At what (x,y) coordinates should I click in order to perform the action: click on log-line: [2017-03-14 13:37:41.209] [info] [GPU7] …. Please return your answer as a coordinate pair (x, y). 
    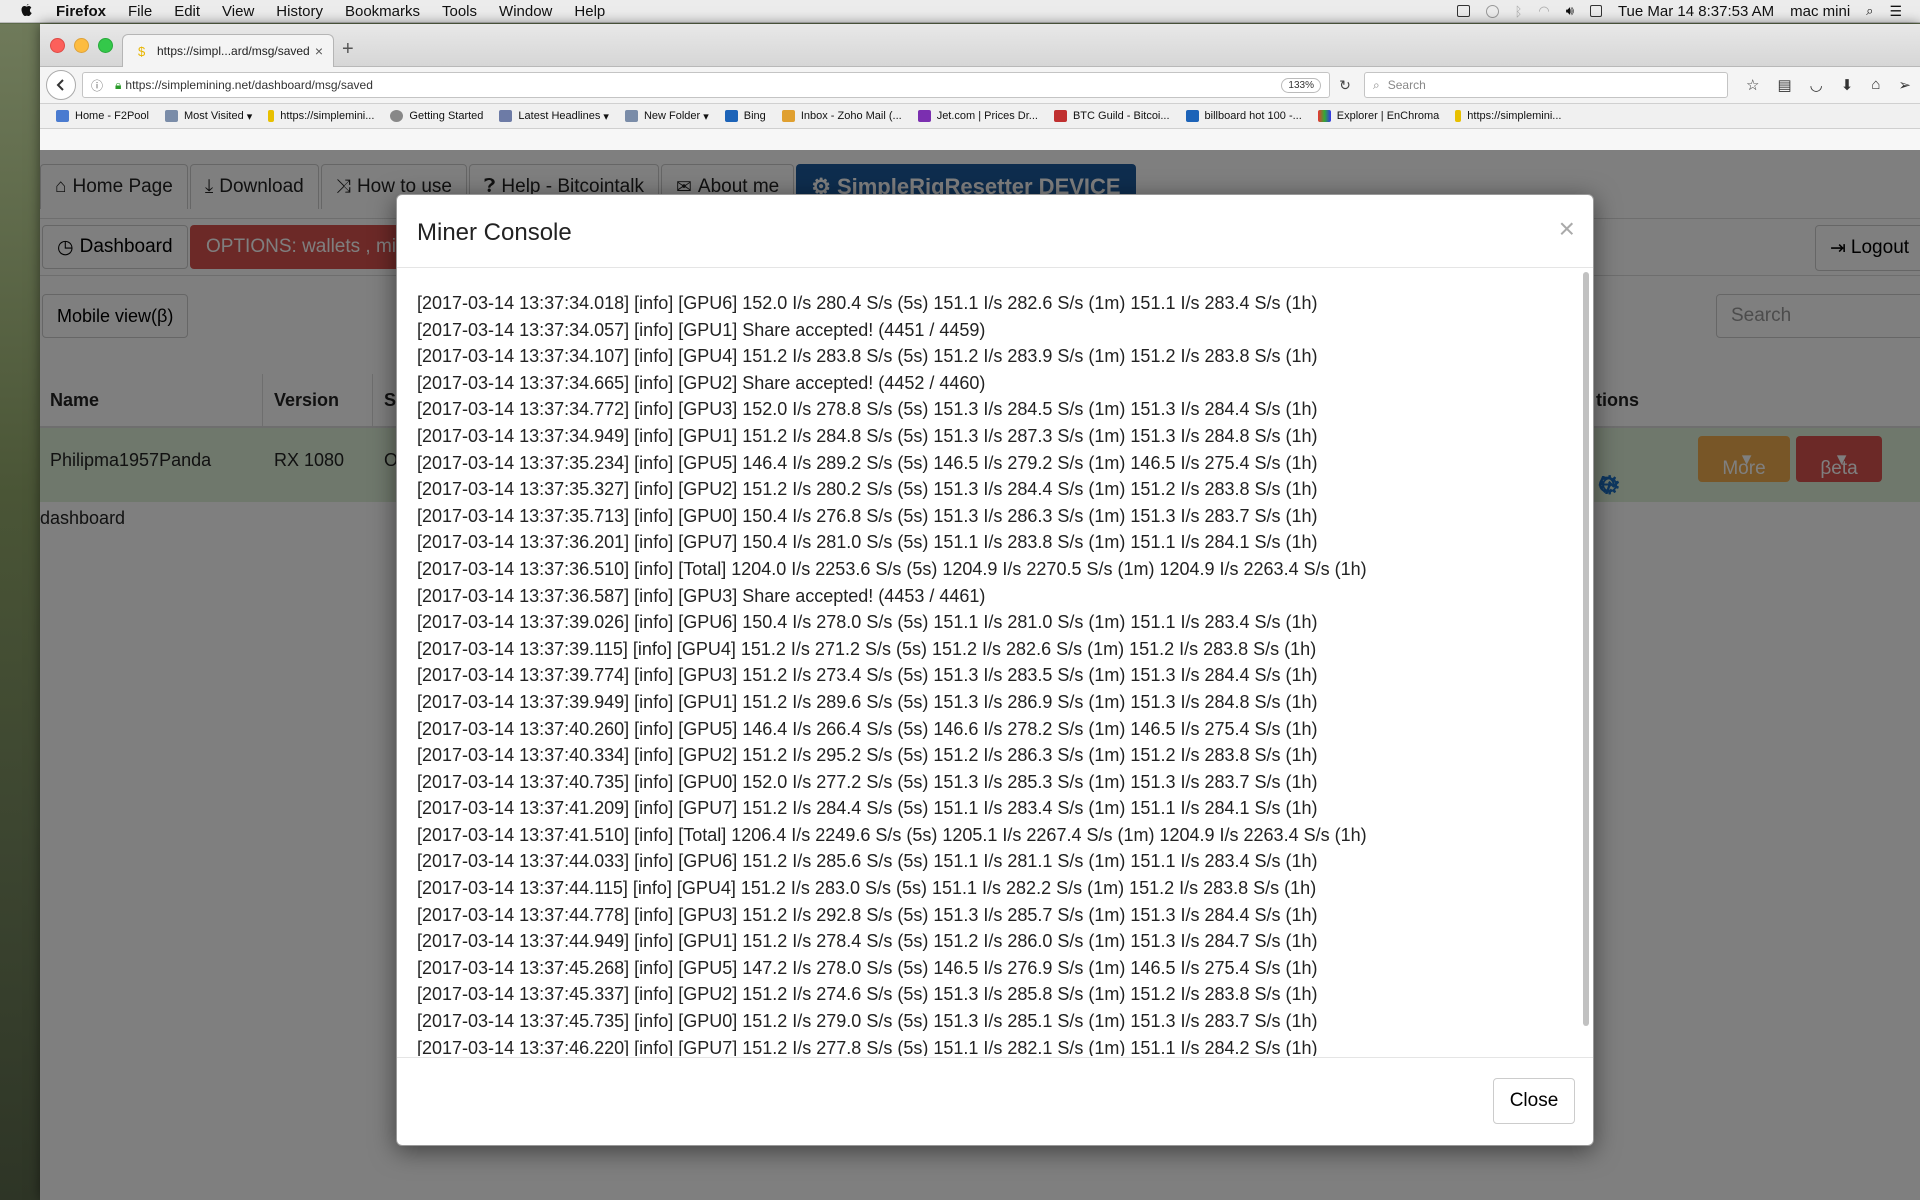
    Looking at the image, I should click on (867, 808).